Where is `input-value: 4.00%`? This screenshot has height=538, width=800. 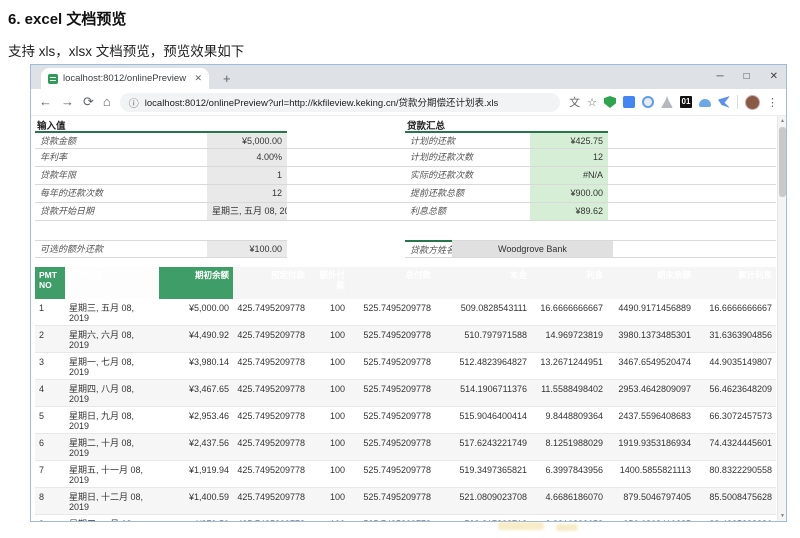 input-value: 4.00% is located at coordinates (247, 158).